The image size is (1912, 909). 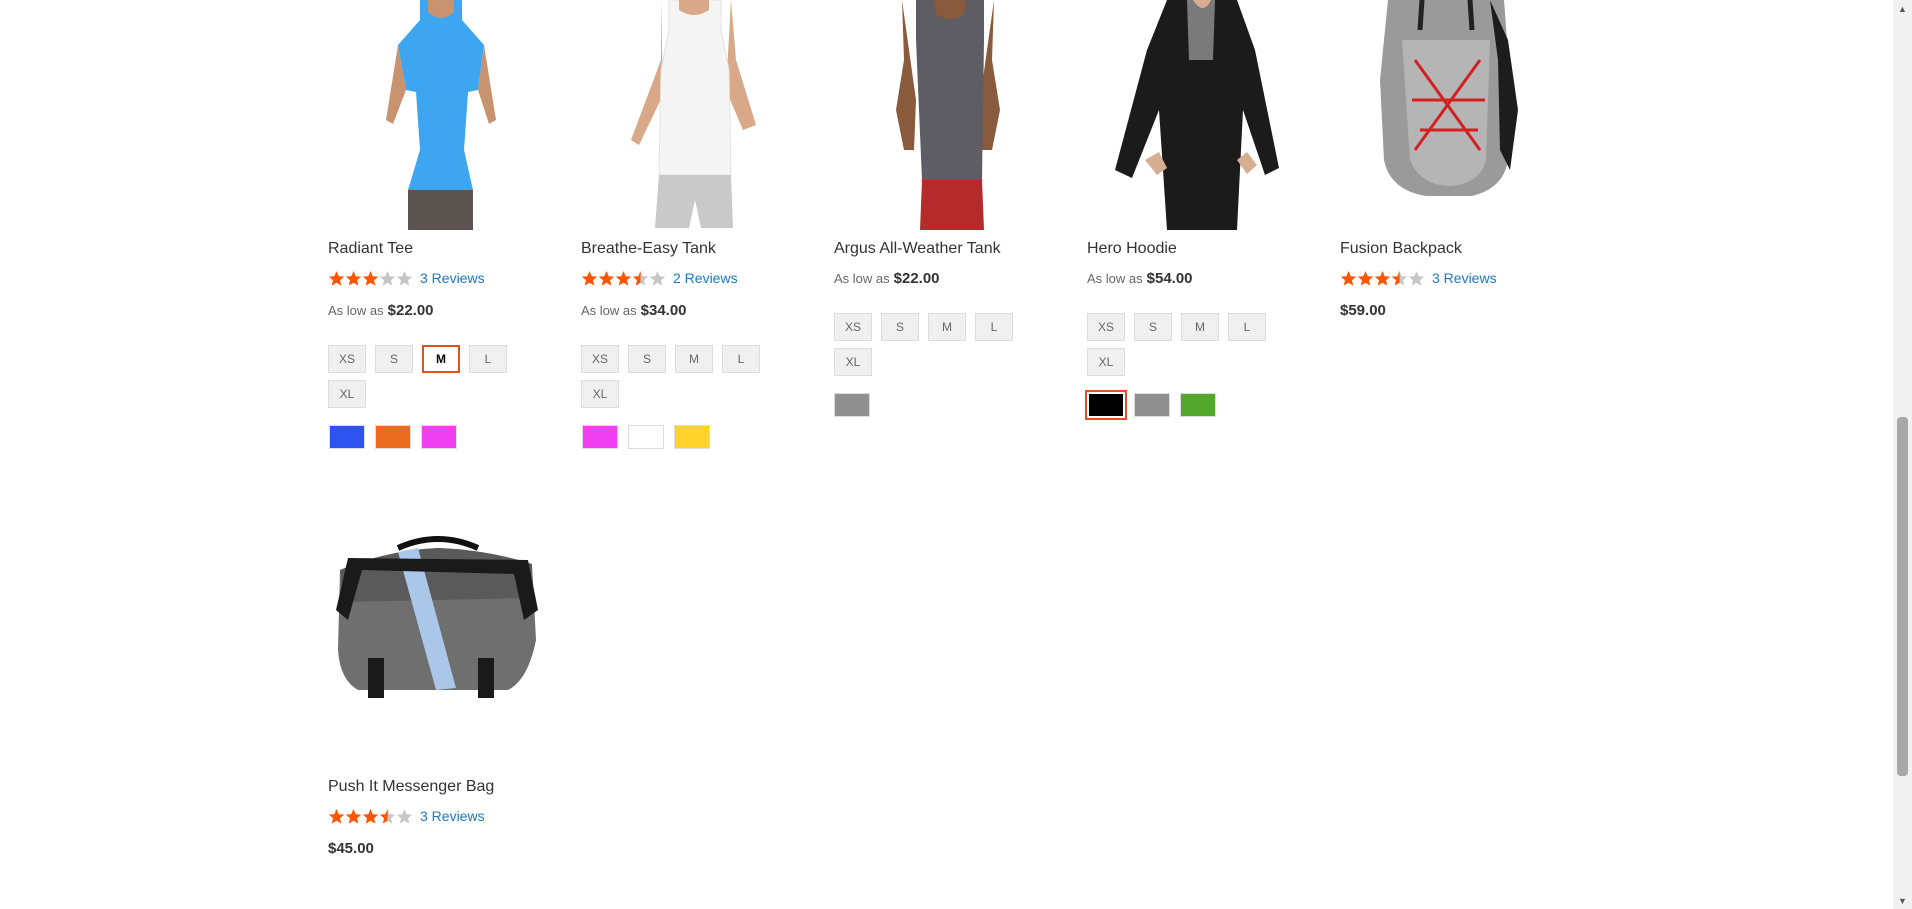 I want to click on product-name: Hero Hoodie, so click(x=1132, y=249).